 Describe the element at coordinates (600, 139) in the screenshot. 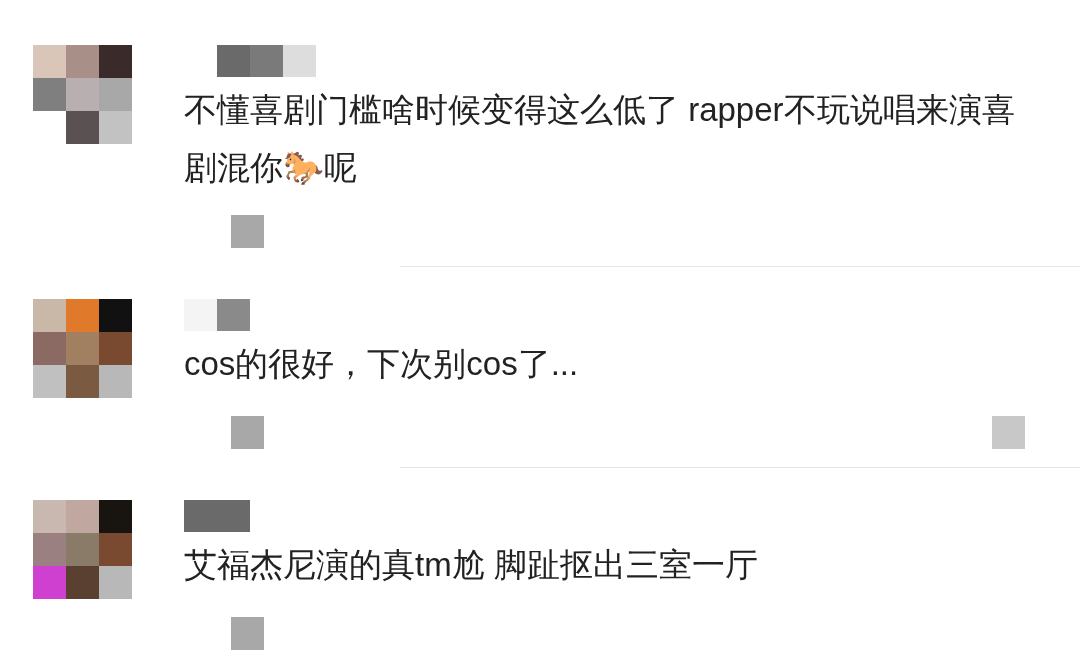

I see `comment-text: 不懂喜剧门槛啥时候变得这么低了 rapper不玩说唱来演喜剧混你🐎呢` at that location.